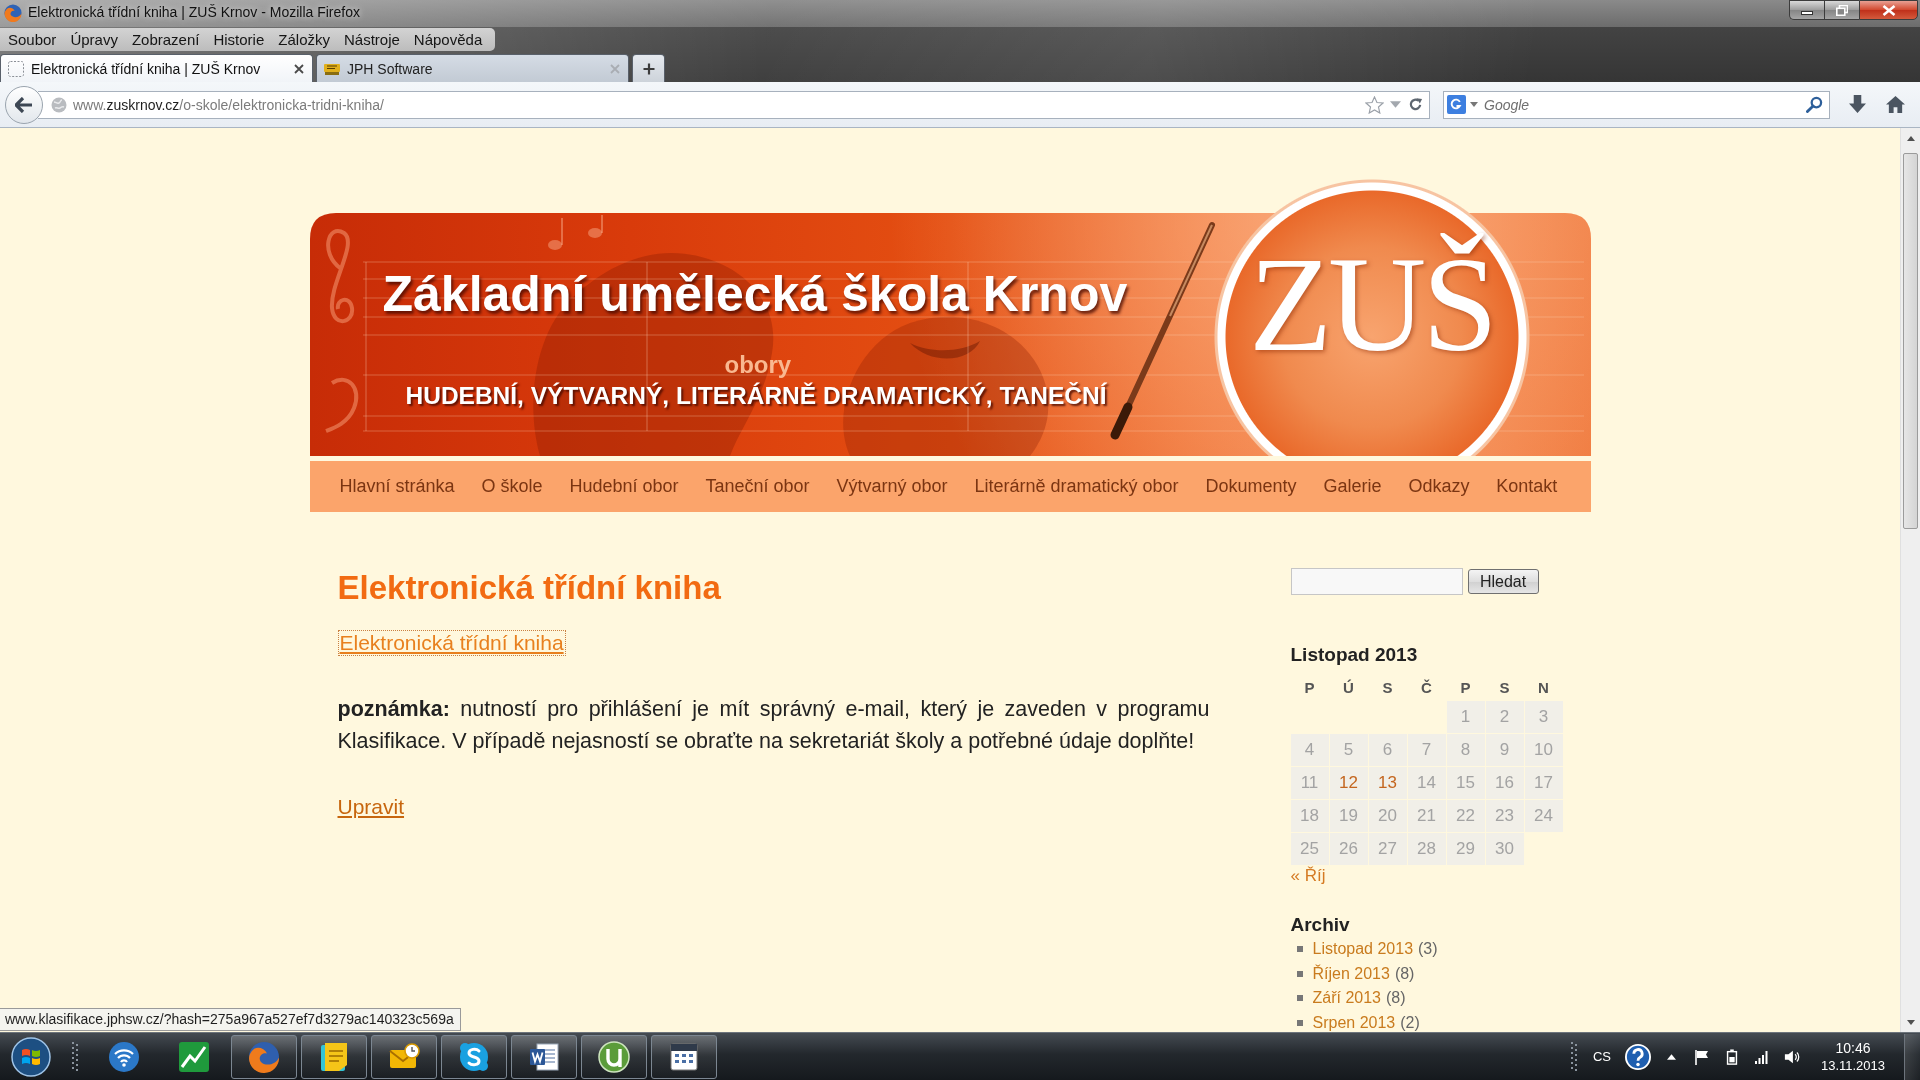  Describe the element at coordinates (1076, 486) in the screenshot. I see `nav-link: Literárně dramatický obor` at that location.